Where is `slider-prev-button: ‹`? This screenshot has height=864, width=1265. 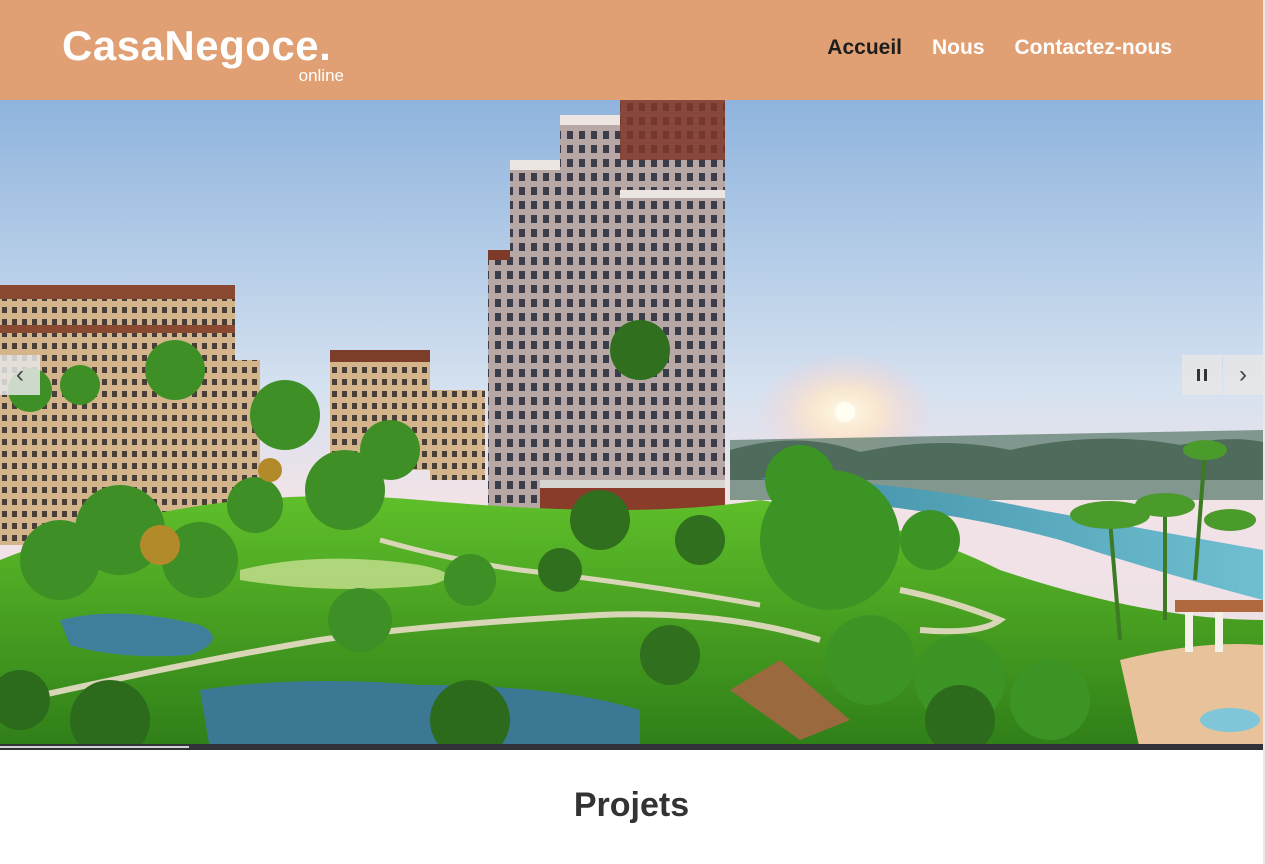
slider-prev-button: ‹ is located at coordinates (20, 375).